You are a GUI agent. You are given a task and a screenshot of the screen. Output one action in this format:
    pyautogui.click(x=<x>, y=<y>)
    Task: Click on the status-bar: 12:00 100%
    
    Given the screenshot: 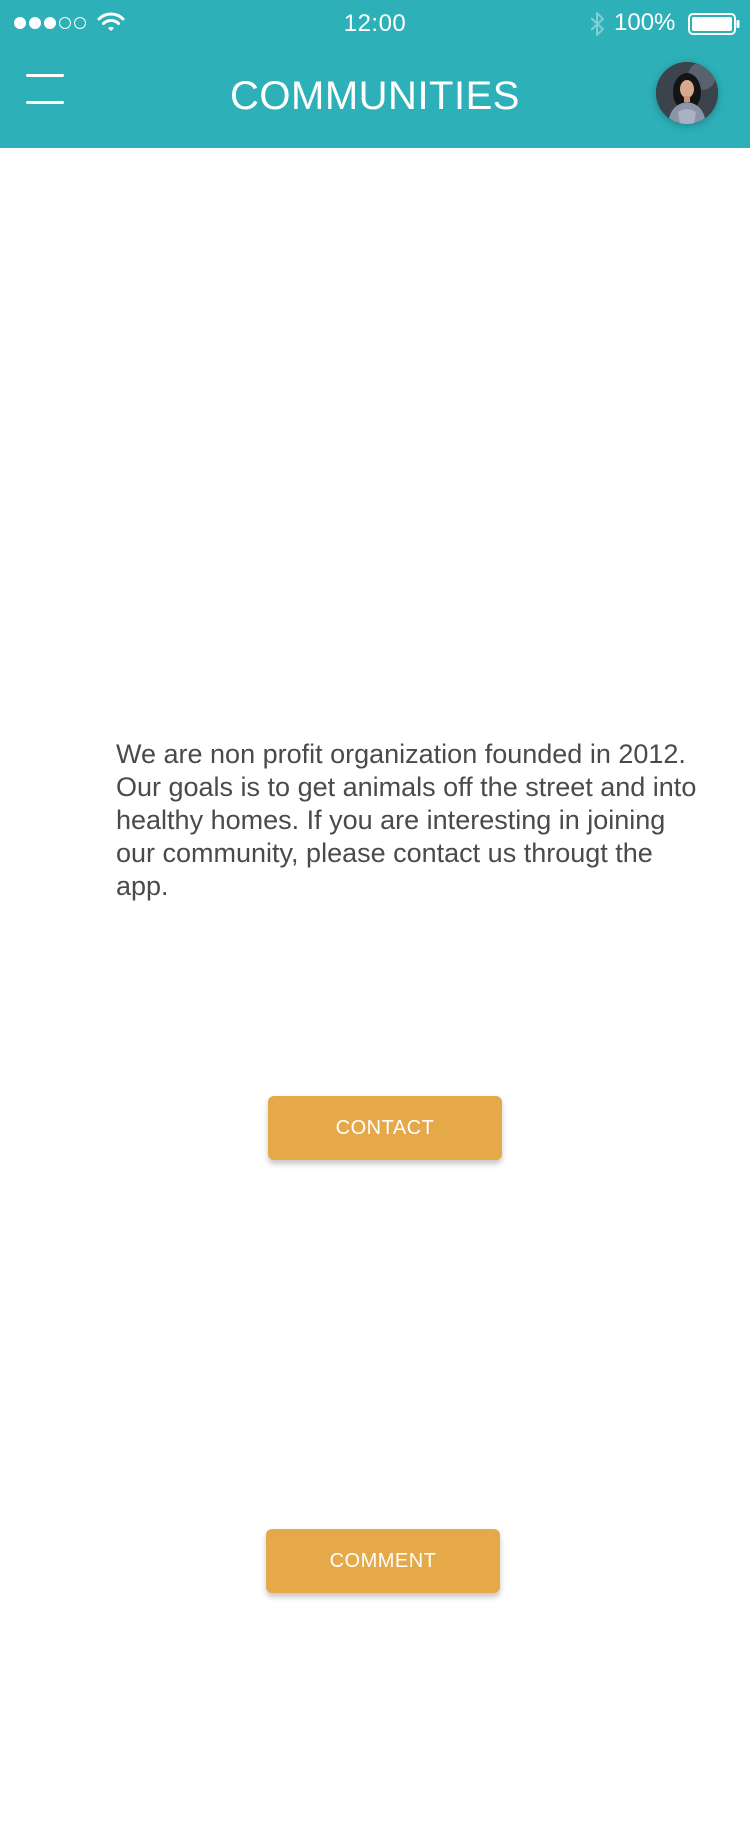 What is the action you would take?
    pyautogui.click(x=375, y=24)
    